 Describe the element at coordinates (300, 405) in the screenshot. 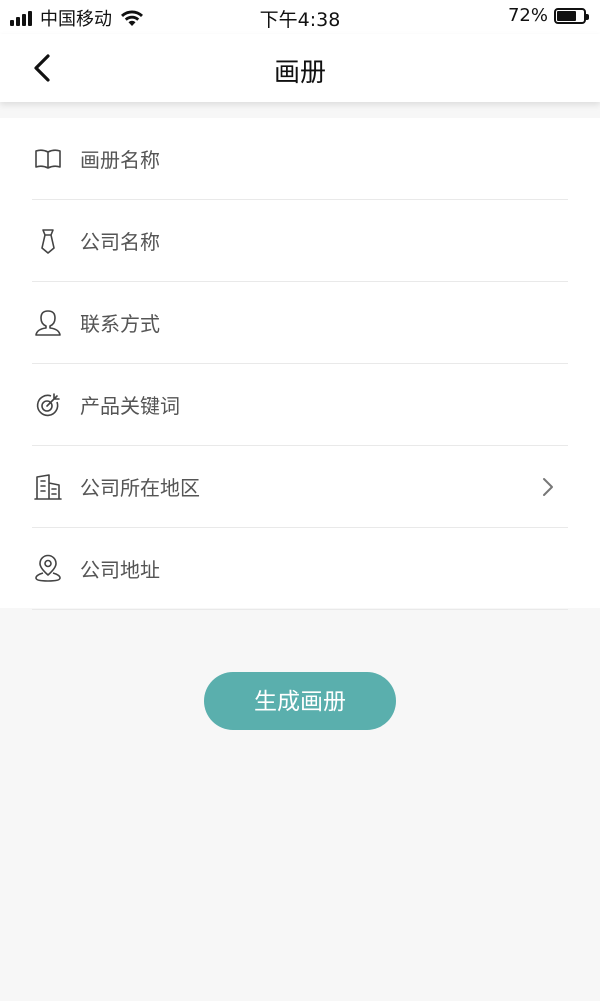

I see `row-product-keywords: 产品关键词` at that location.